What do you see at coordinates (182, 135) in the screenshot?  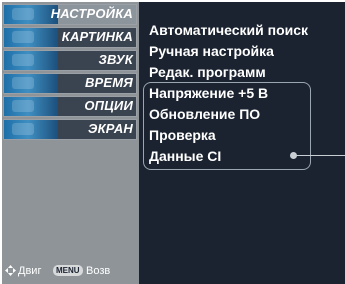 I see `submenu-item-check: Проверка` at bounding box center [182, 135].